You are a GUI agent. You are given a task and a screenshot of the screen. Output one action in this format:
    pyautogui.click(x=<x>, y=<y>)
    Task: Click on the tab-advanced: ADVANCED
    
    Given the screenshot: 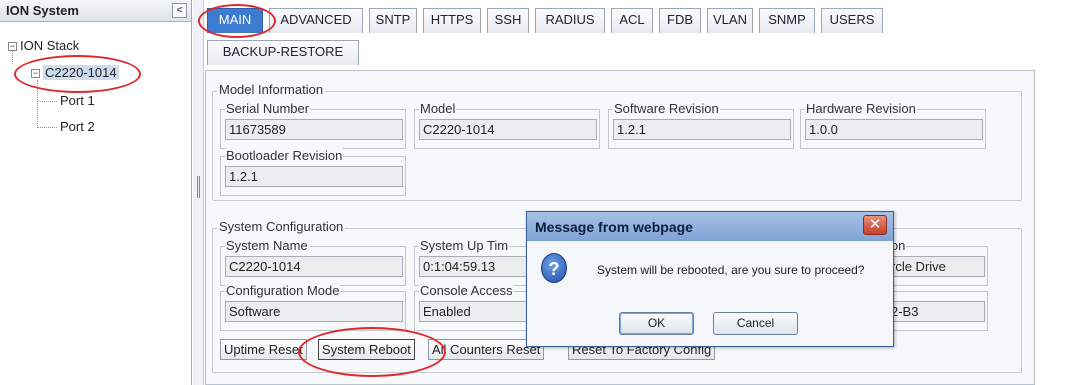 What is the action you would take?
    pyautogui.click(x=316, y=20)
    